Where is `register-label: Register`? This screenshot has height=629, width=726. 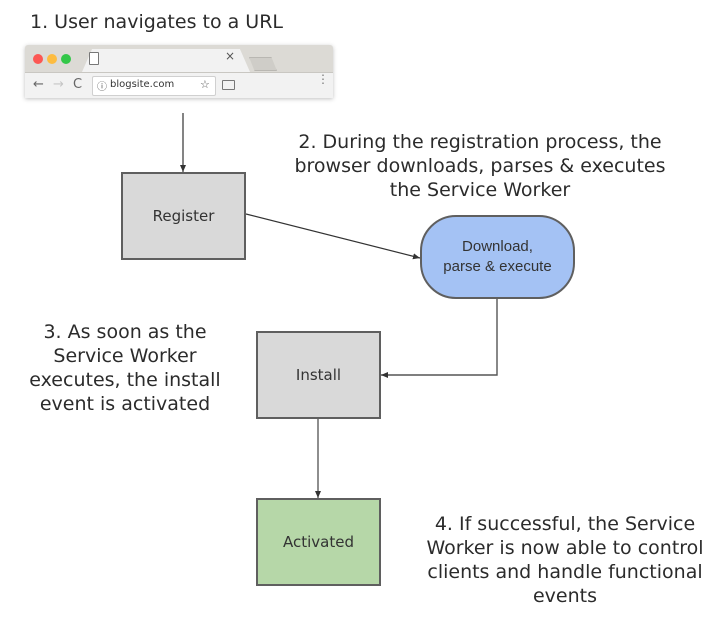 register-label: Register is located at coordinates (183, 216).